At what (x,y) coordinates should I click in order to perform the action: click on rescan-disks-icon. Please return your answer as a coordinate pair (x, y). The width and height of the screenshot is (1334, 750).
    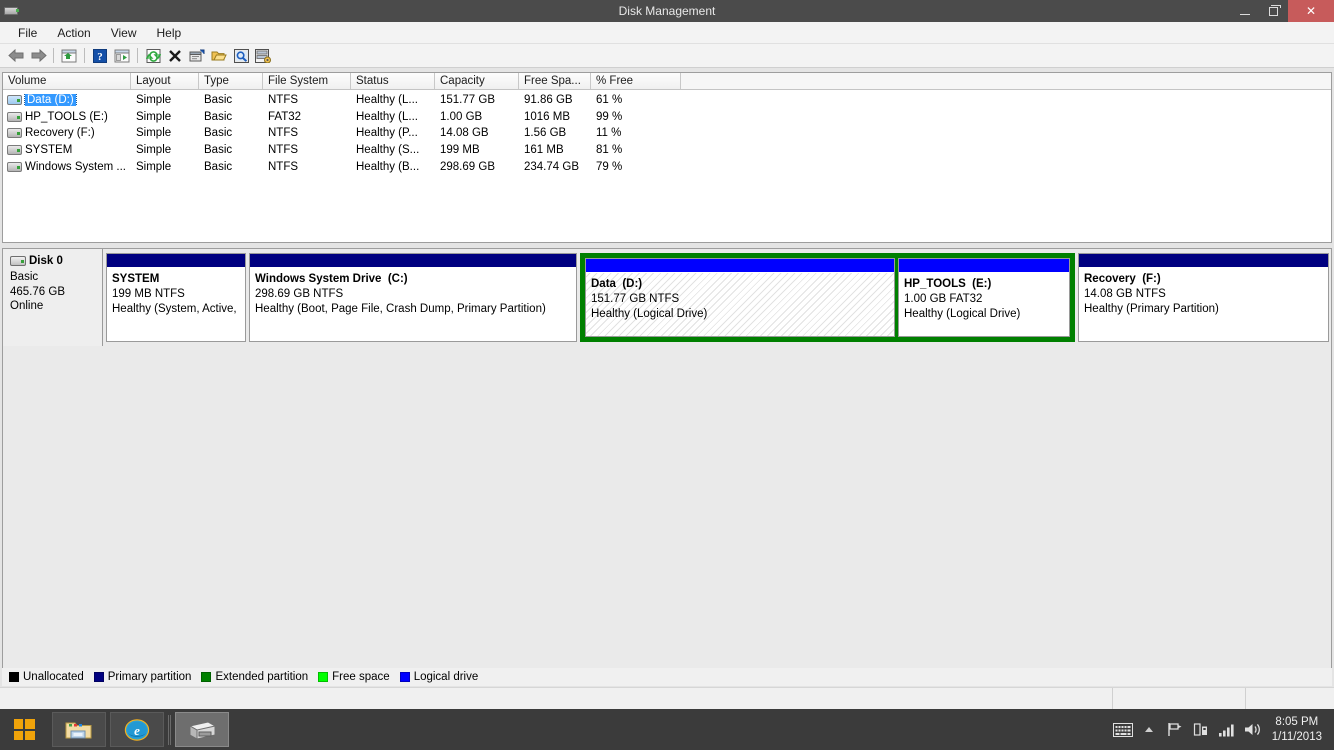
    Looking at the image, I should click on (153, 56).